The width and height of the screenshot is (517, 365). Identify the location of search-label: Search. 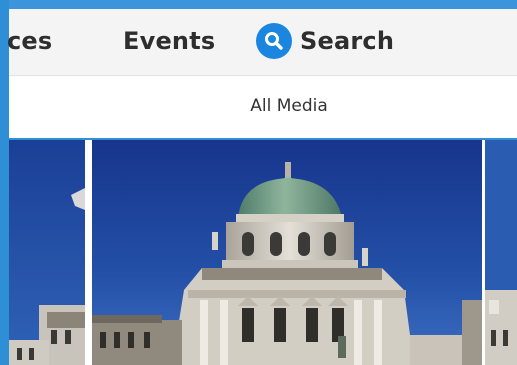
(347, 41).